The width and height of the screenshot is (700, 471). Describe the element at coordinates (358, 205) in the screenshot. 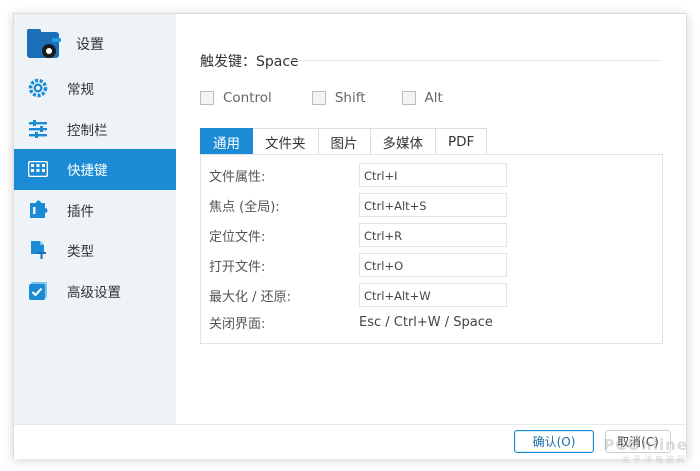

I see `shortcut-row: 焦点 (全局): Ctrl+Alt+S` at that location.